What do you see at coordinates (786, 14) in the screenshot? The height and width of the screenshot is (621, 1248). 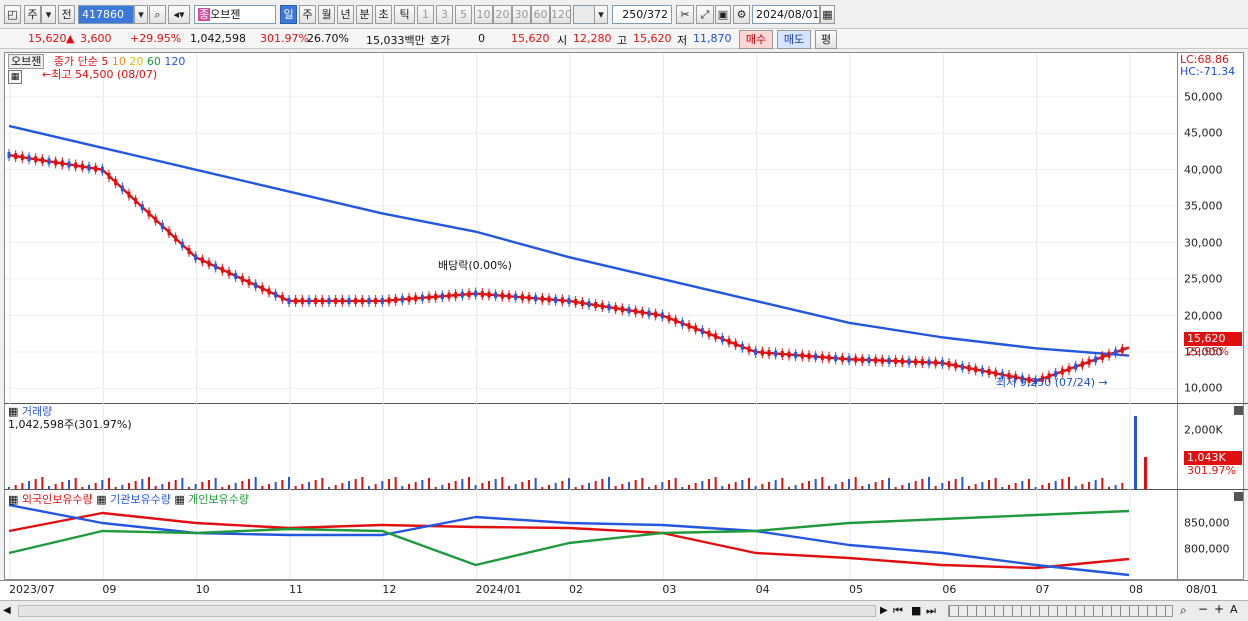 I see `date-input: 2024/08/01` at bounding box center [786, 14].